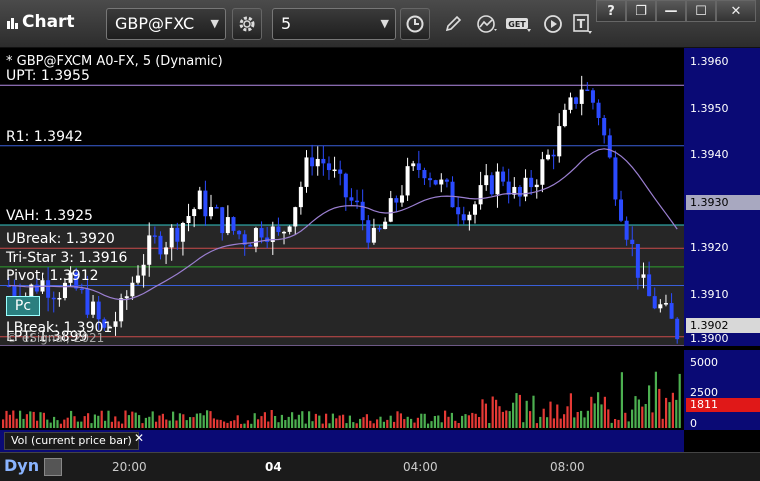 This screenshot has height=481, width=760. Describe the element at coordinates (641, 11) in the screenshot. I see `restore-button: ❐` at that location.